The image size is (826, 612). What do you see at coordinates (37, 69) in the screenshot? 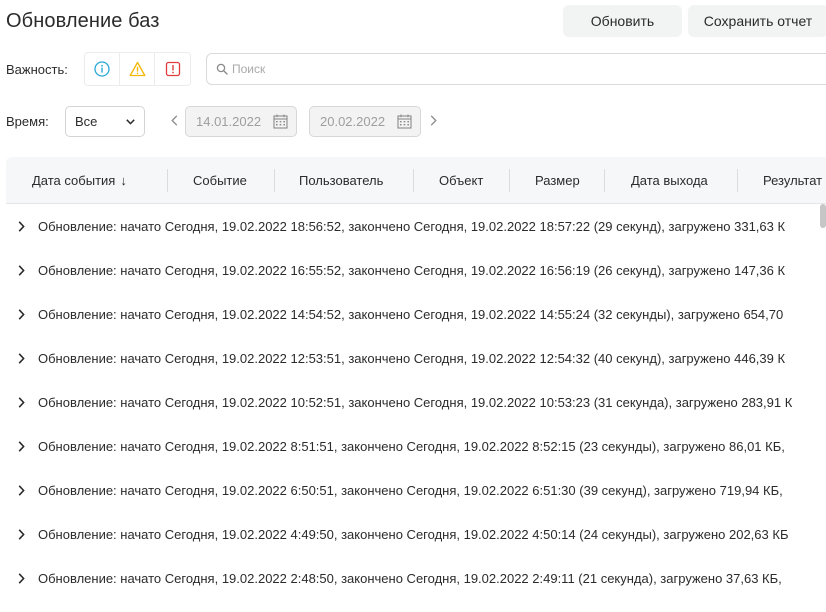
I see `severity-label: Важность:` at bounding box center [37, 69].